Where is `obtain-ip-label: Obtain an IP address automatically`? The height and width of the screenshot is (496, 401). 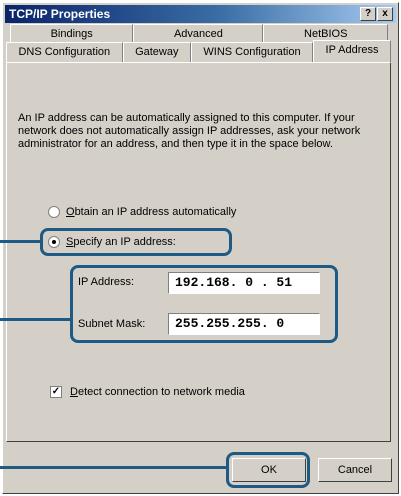 obtain-ip-label: Obtain an IP address automatically is located at coordinates (151, 212).